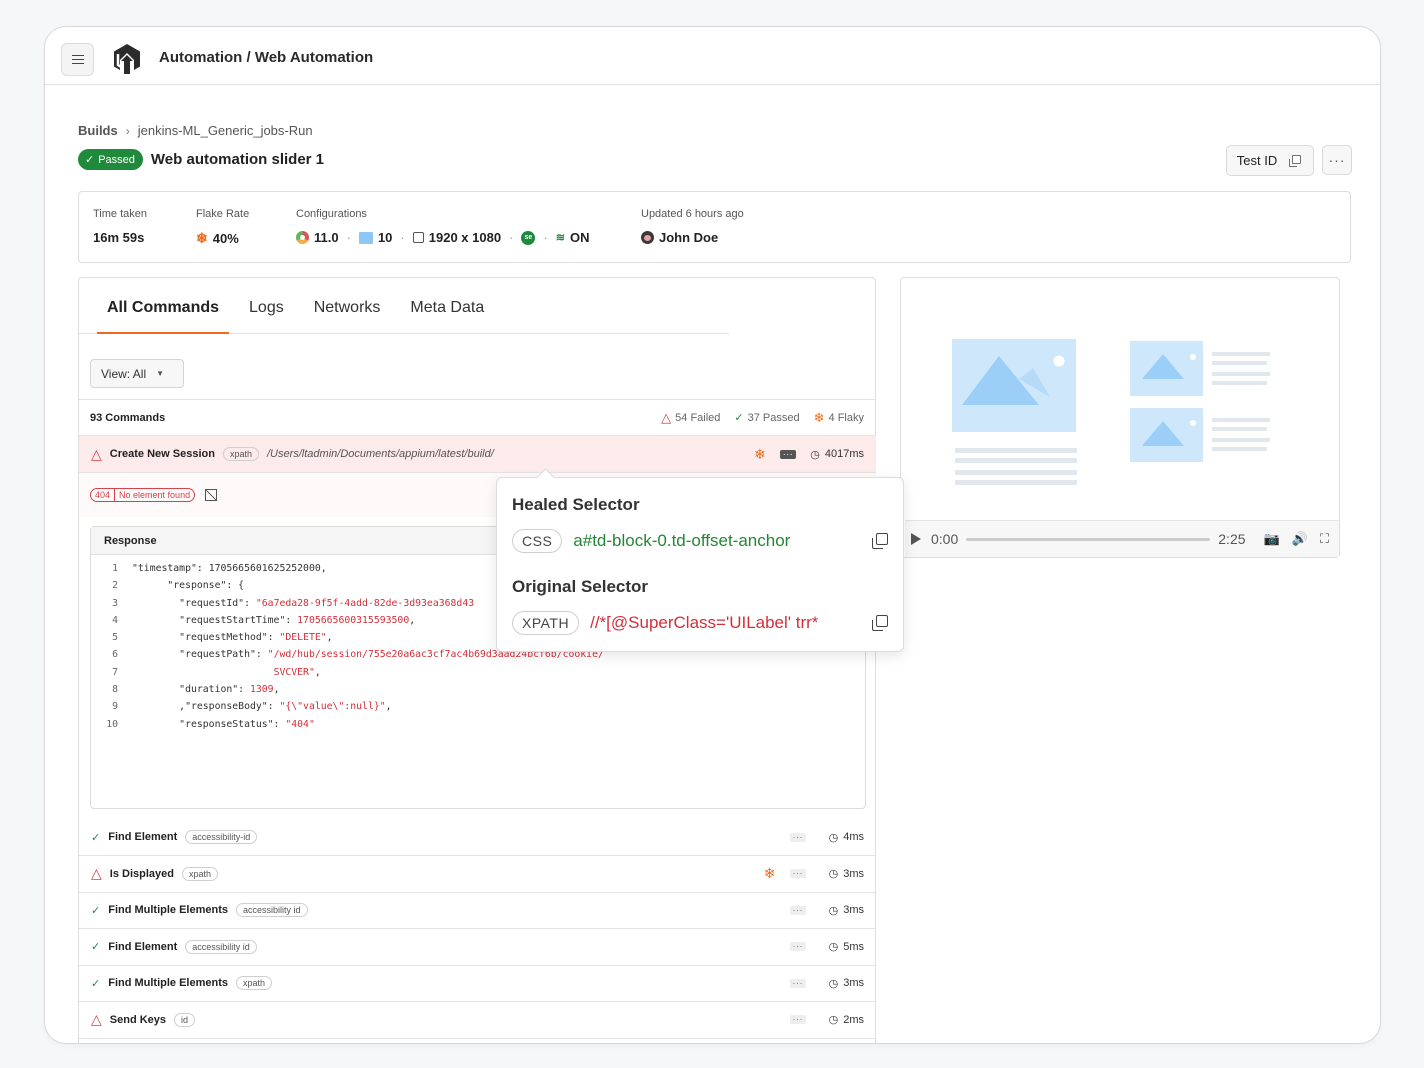 The width and height of the screenshot is (1424, 1068). Describe the element at coordinates (447, 316) in the screenshot. I see `tab-meta-data: Meta Data` at that location.